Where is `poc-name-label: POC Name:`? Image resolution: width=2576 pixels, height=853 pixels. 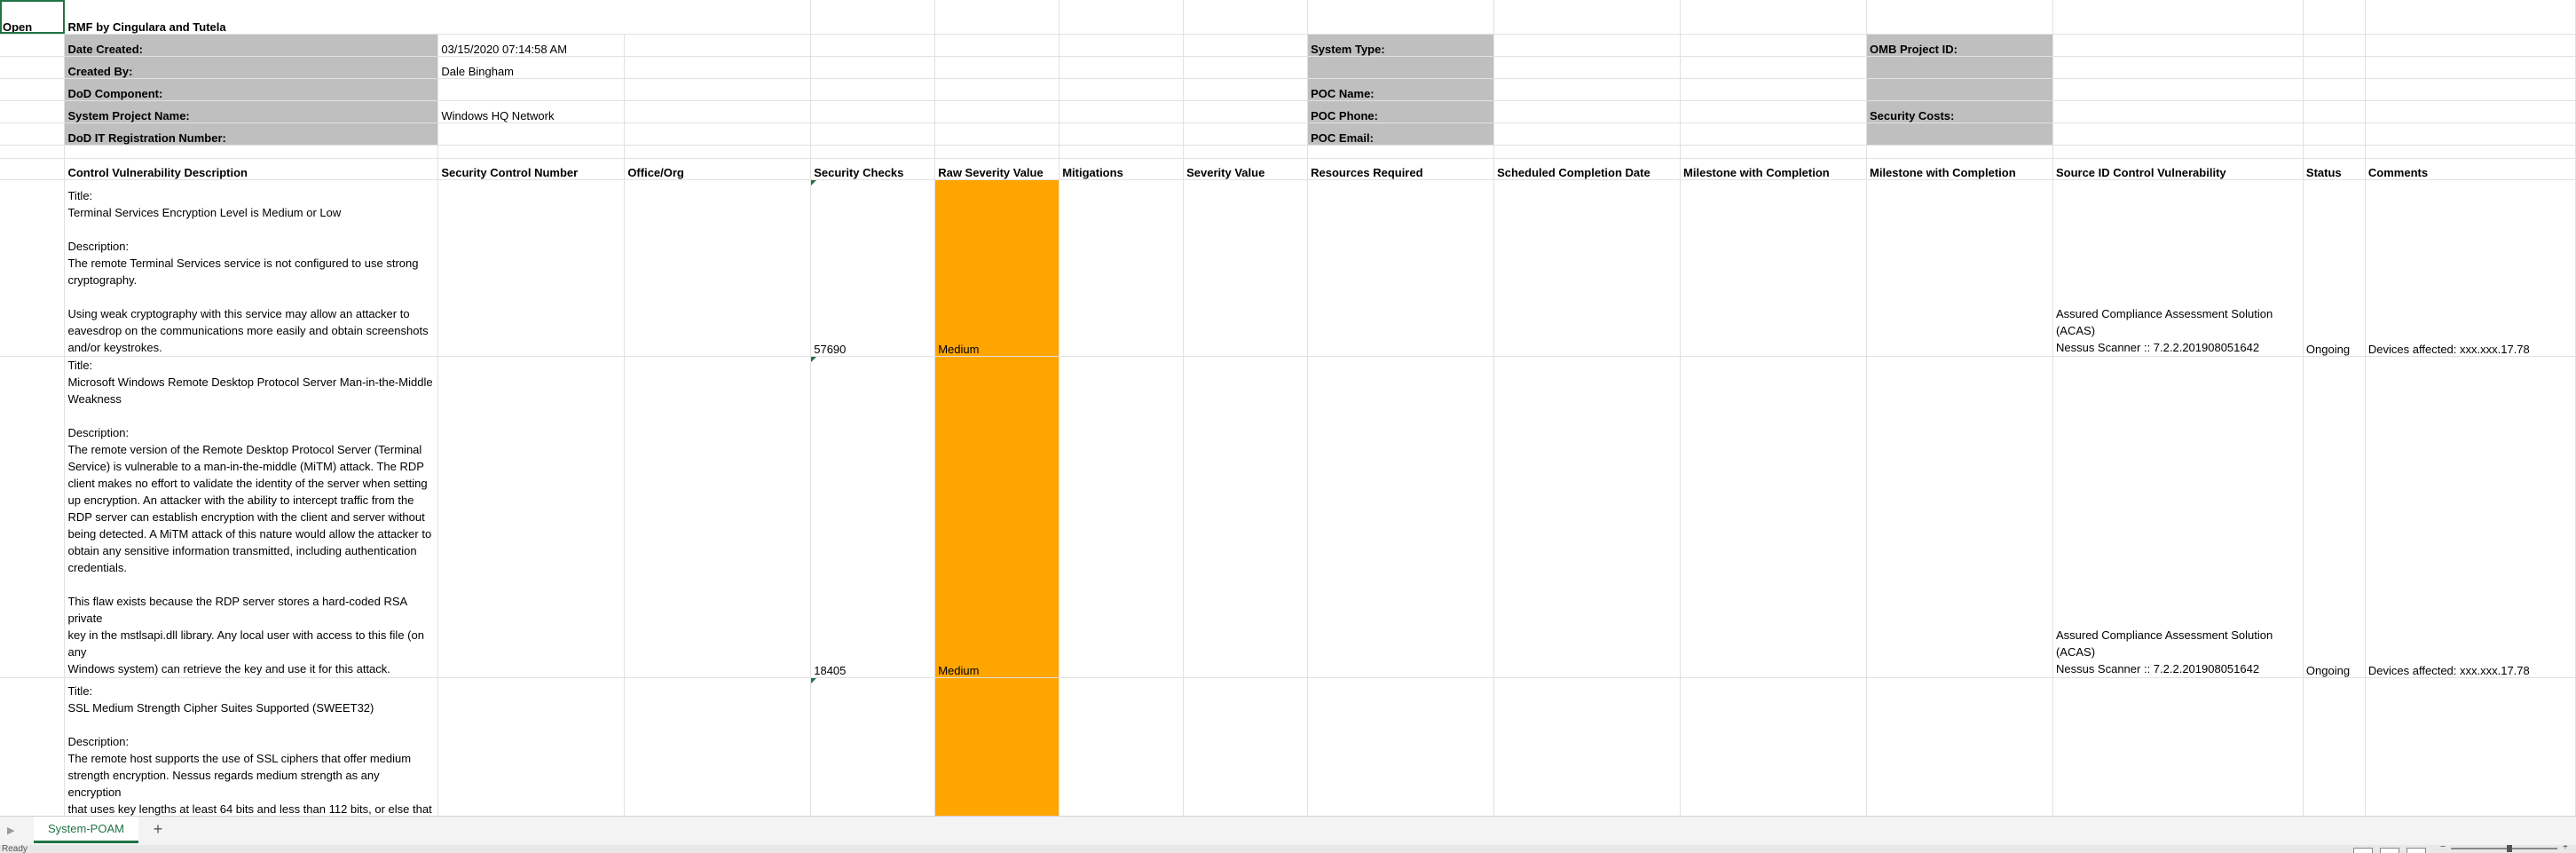 poc-name-label: POC Name: is located at coordinates (1401, 89).